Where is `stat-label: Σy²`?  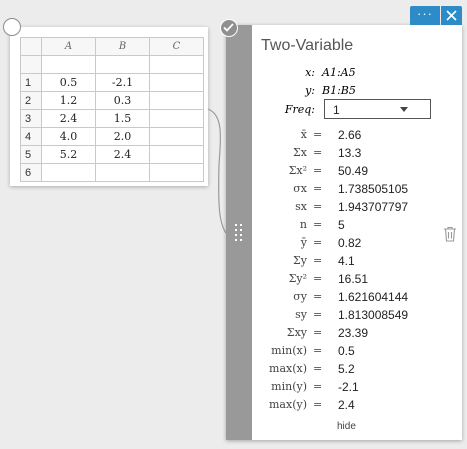
stat-label: Σy² is located at coordinates (297, 278).